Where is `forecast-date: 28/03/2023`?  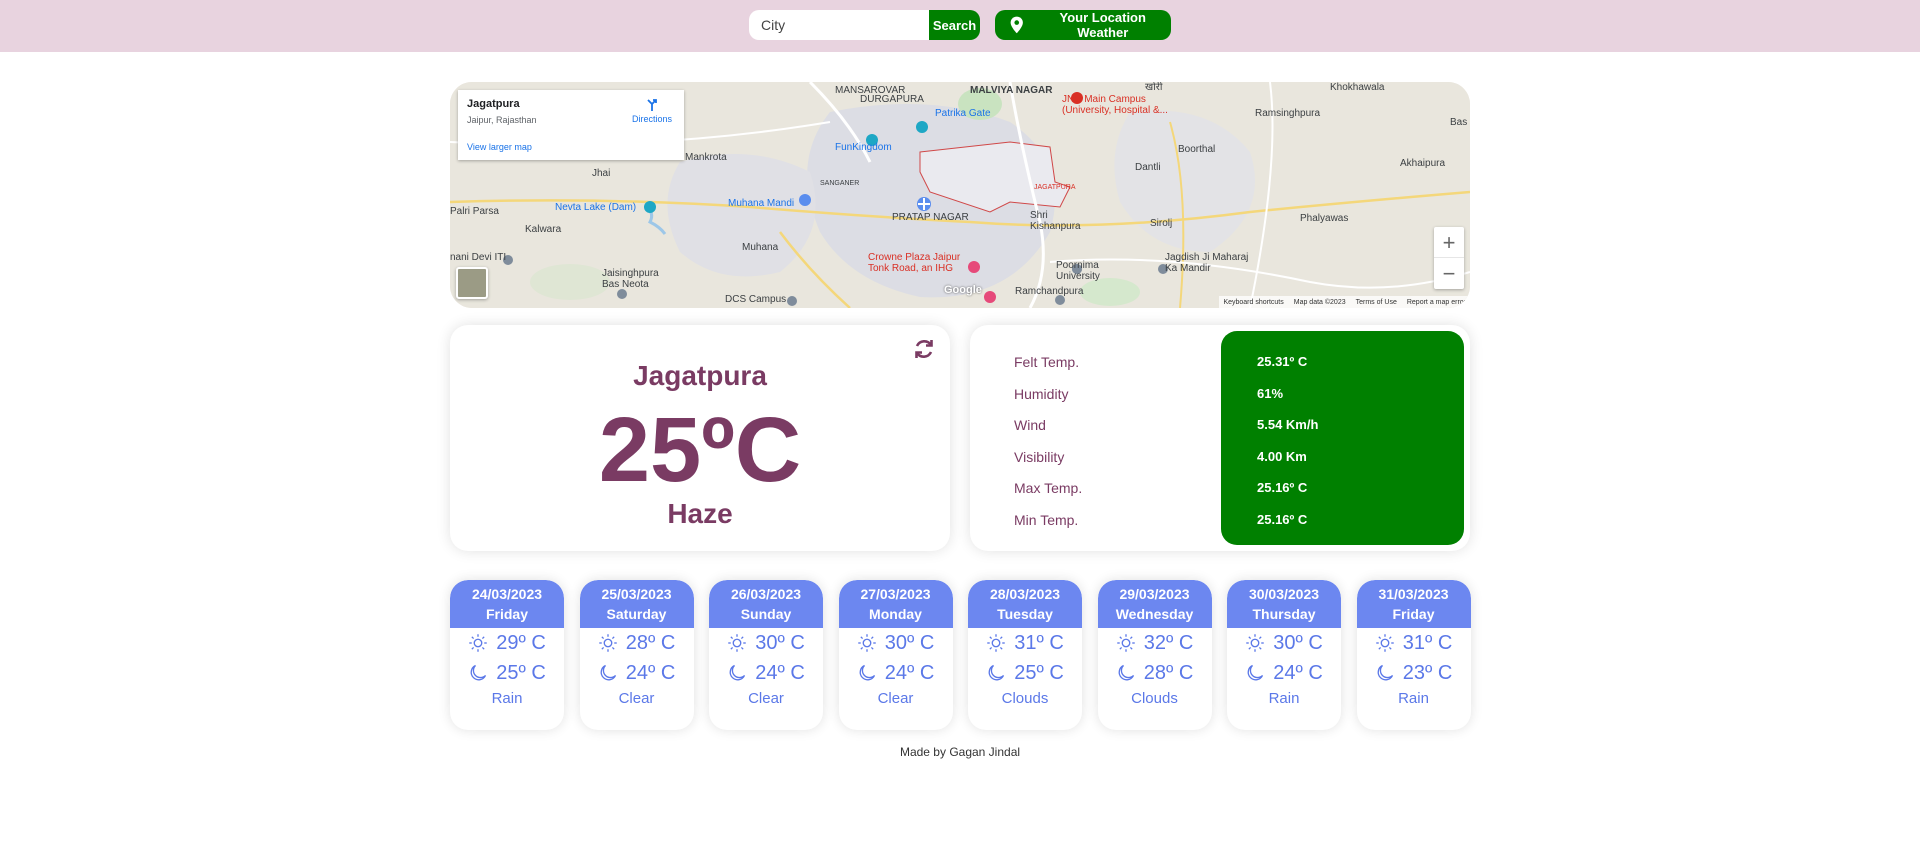 forecast-date: 28/03/2023 is located at coordinates (1025, 594).